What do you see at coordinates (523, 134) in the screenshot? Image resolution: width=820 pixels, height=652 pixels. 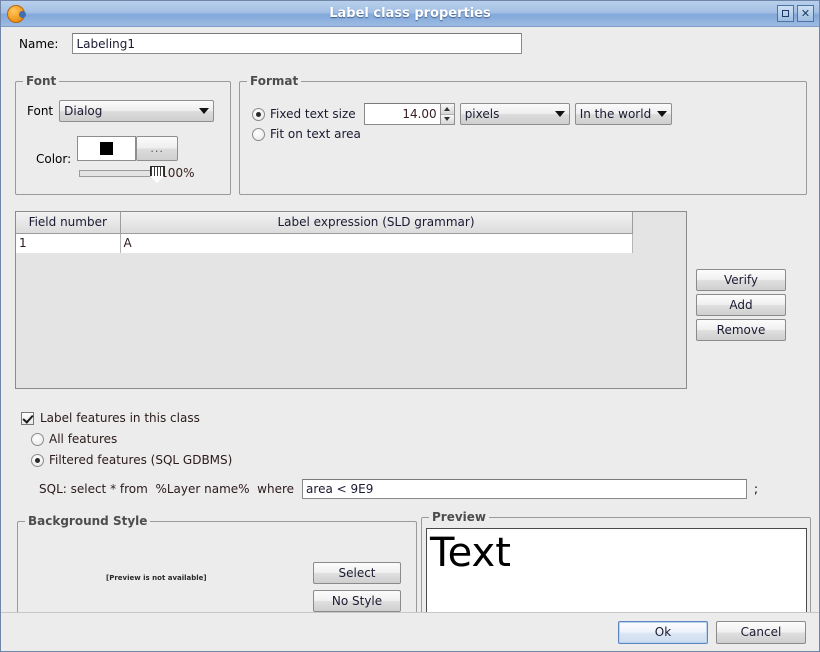 I see `format-group: Format Fixed text size pixels In the wor` at bounding box center [523, 134].